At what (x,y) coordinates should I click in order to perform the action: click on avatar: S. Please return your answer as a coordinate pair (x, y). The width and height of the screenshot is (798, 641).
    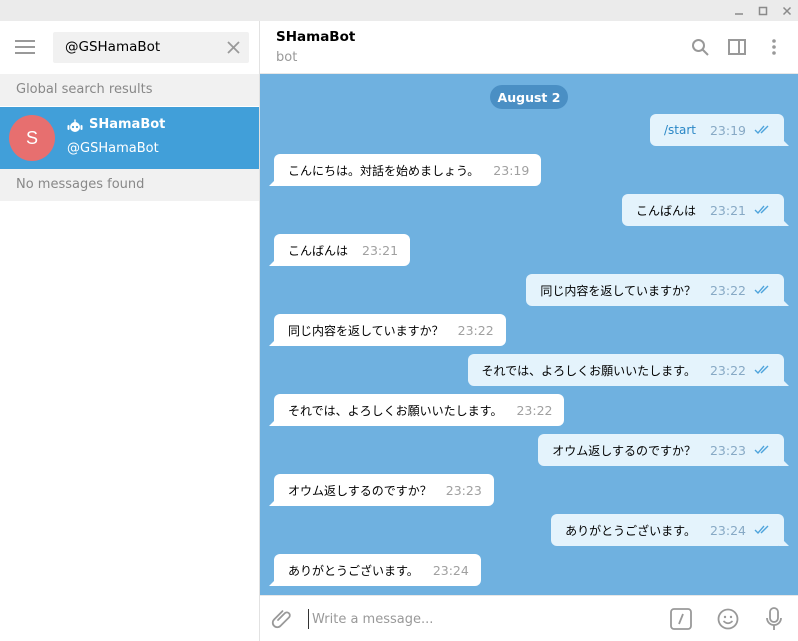
    Looking at the image, I should click on (32, 138).